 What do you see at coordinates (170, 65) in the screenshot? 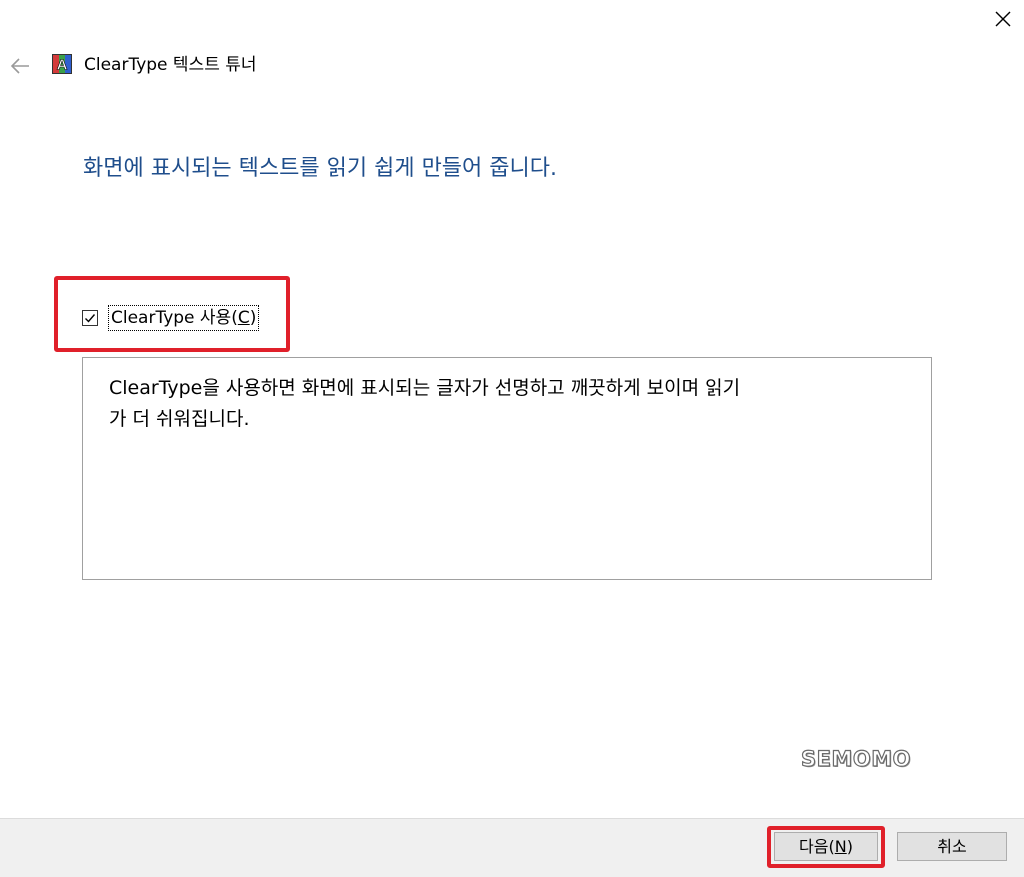
I see `window-title: ClearType 텍스트 튜너` at bounding box center [170, 65].